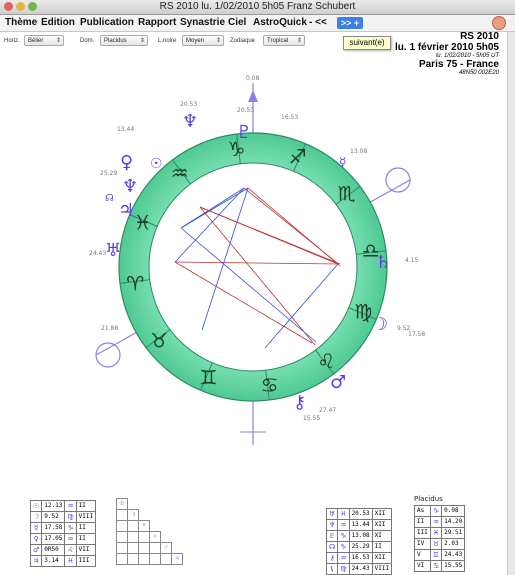 Image resolution: width=515 pixels, height=575 pixels. I want to click on menu-rapport: Rapport, so click(157, 22).